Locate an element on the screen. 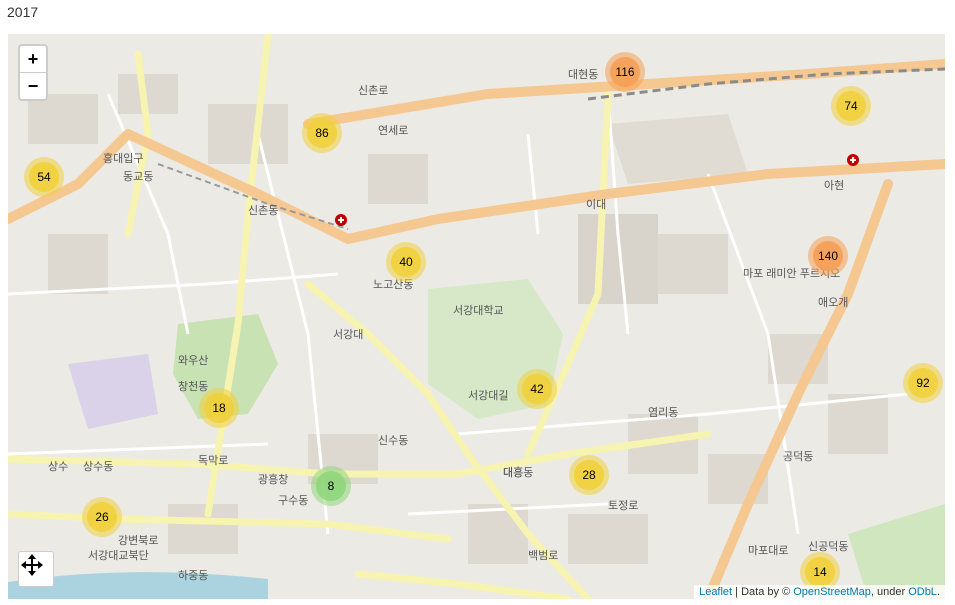  place-label: 대현동 is located at coordinates (583, 74).